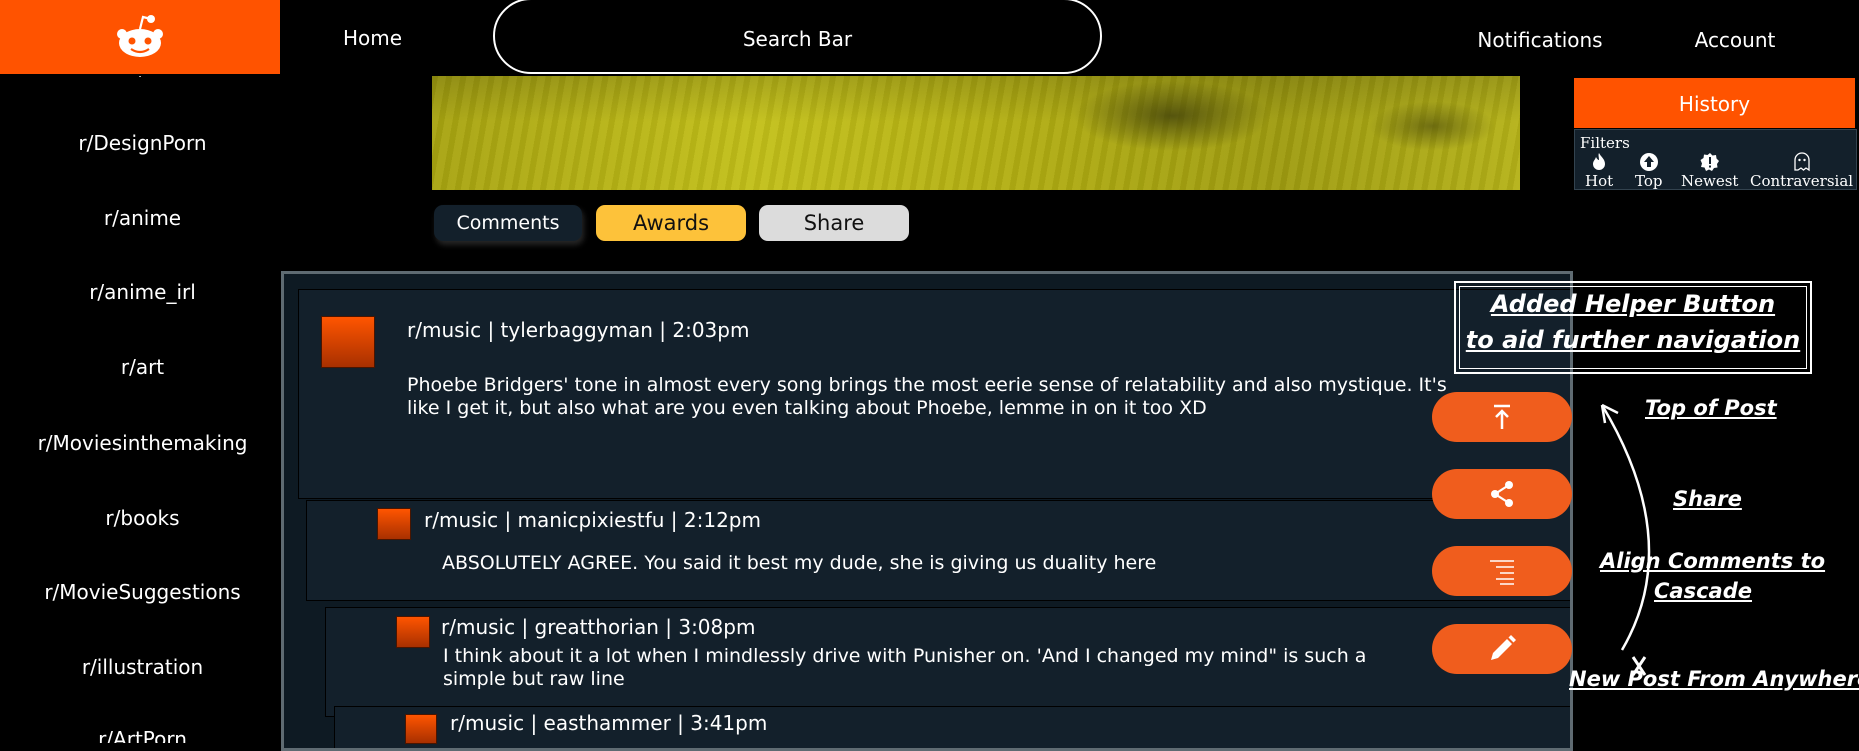 Image resolution: width=1859 pixels, height=751 pixels. I want to click on comments-button: Comments, so click(508, 223).